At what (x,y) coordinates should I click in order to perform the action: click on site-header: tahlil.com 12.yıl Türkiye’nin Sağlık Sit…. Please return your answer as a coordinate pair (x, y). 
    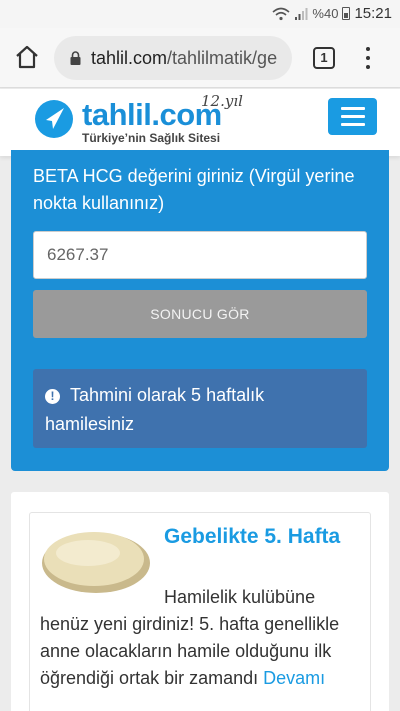
    Looking at the image, I should click on (200, 122).